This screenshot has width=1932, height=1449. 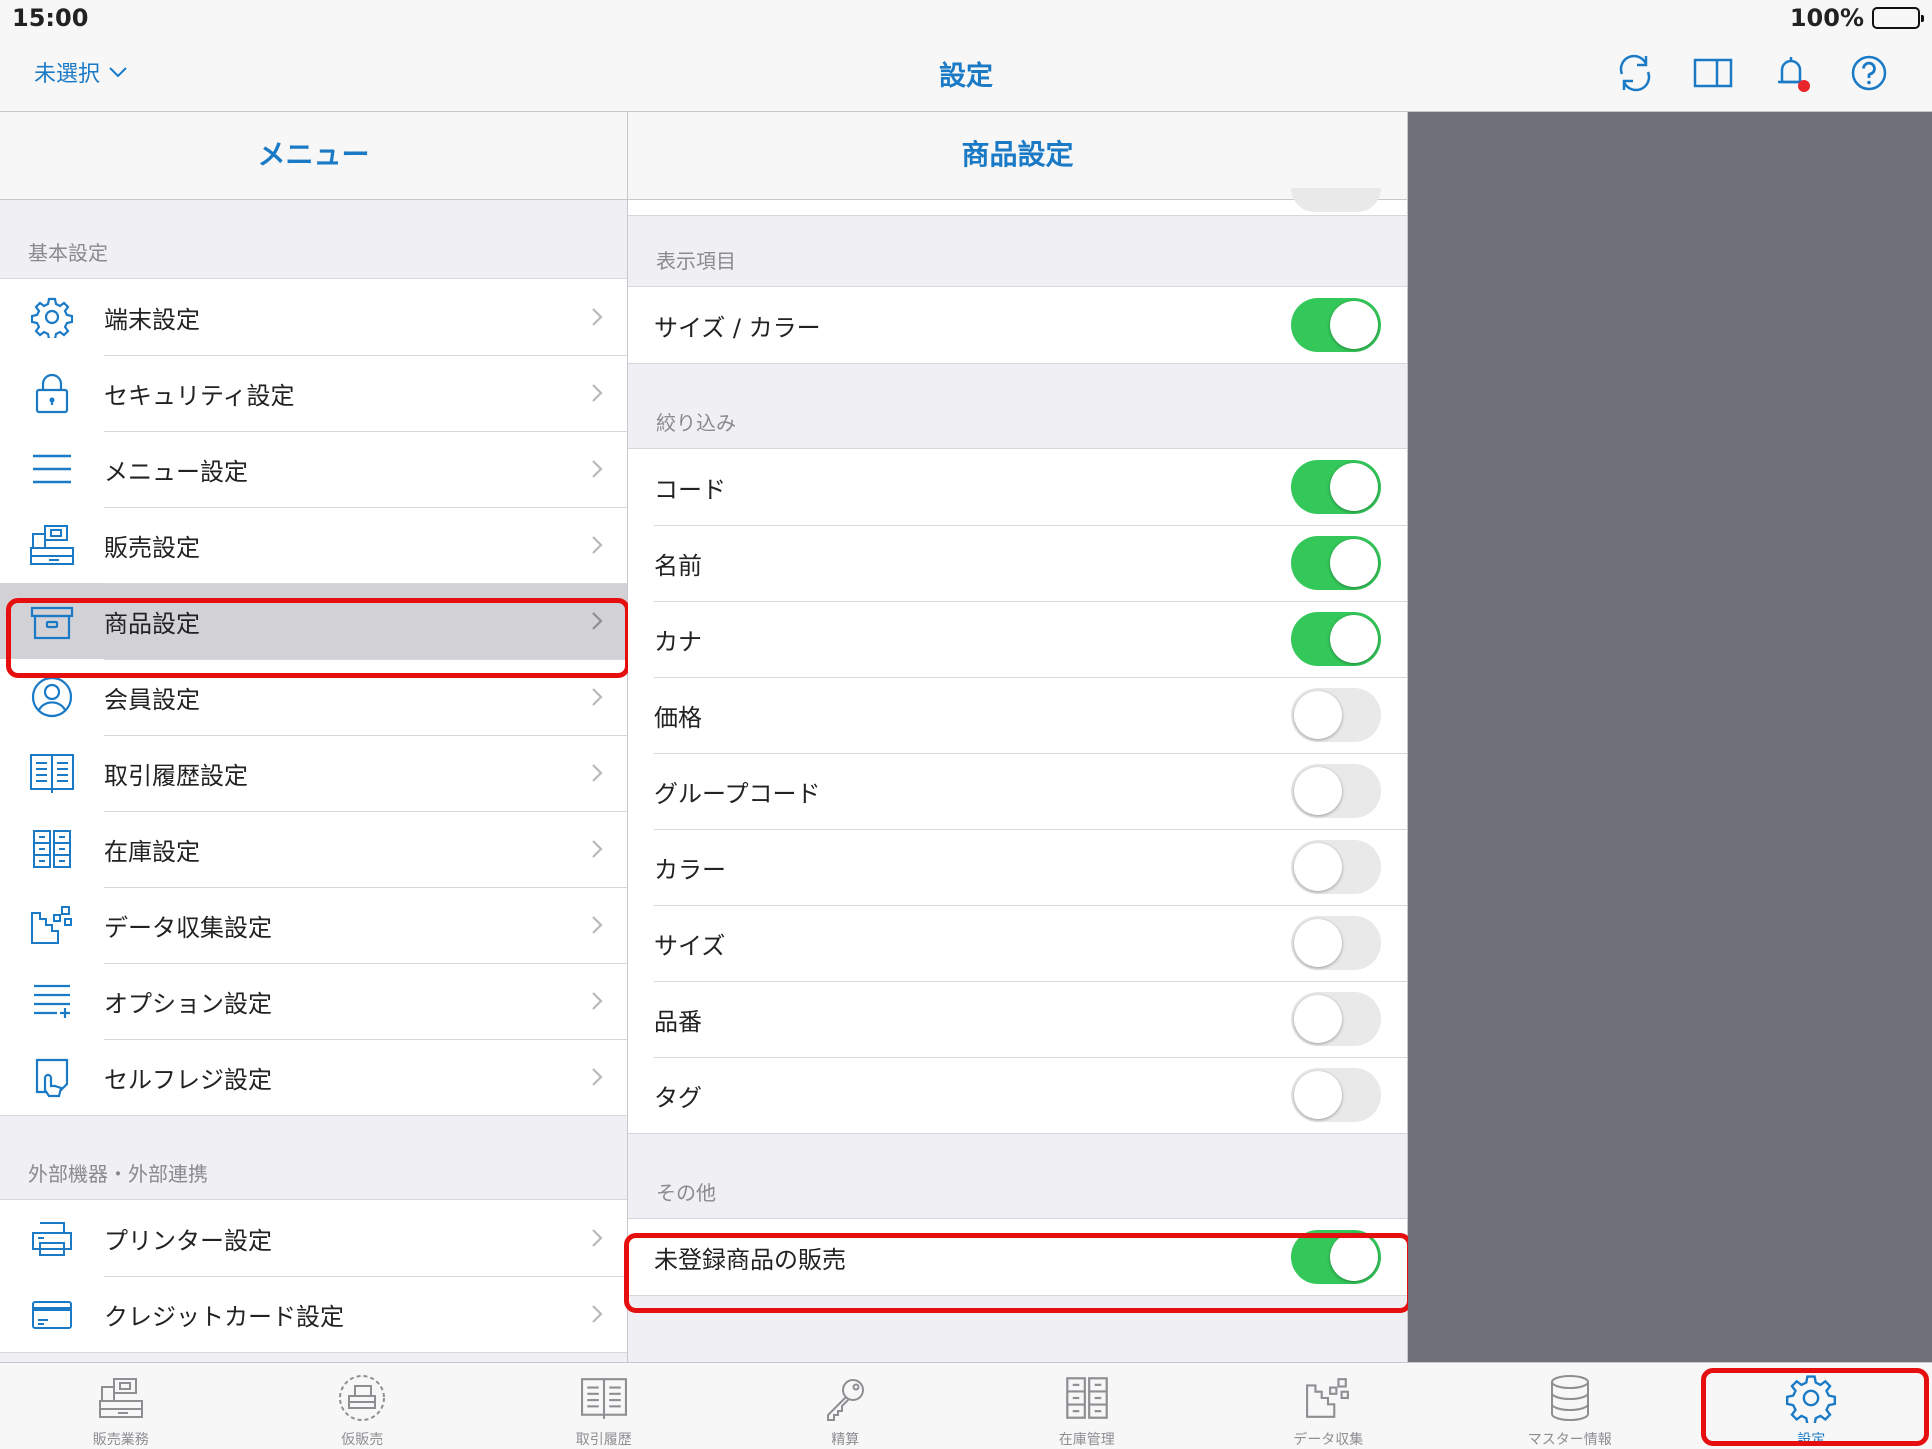 What do you see at coordinates (68, 253) in the screenshot?
I see `section-label-basic: 基本設定` at bounding box center [68, 253].